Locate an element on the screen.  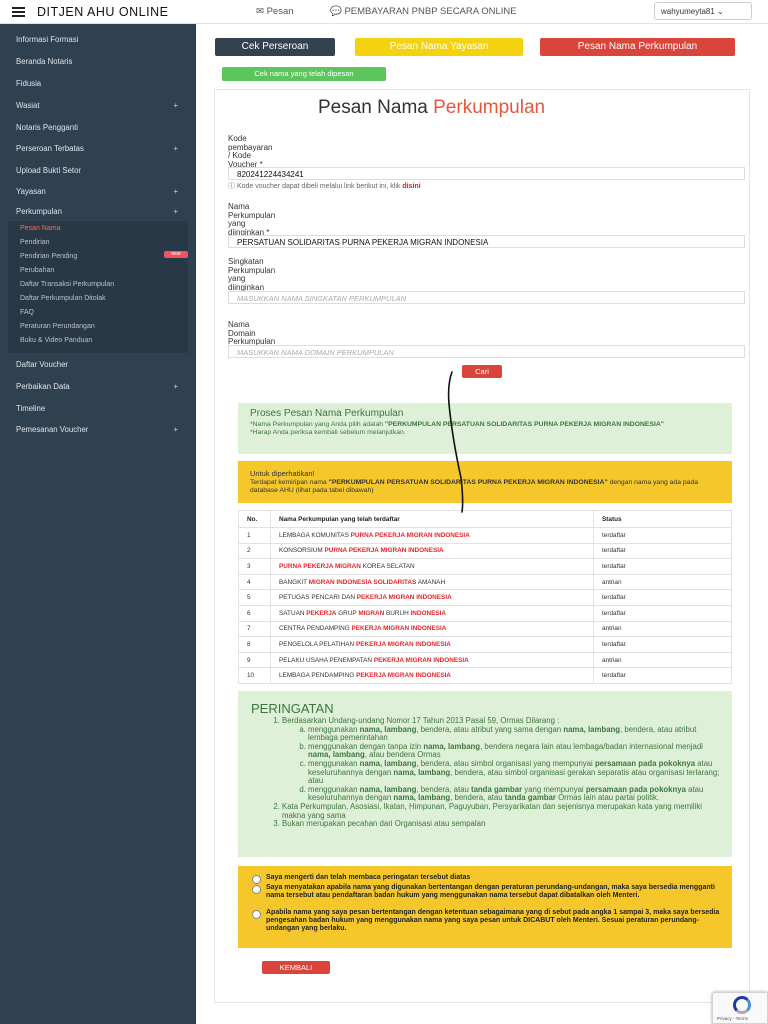
pesan-link: ✉ Pesan is located at coordinates (275, 11).